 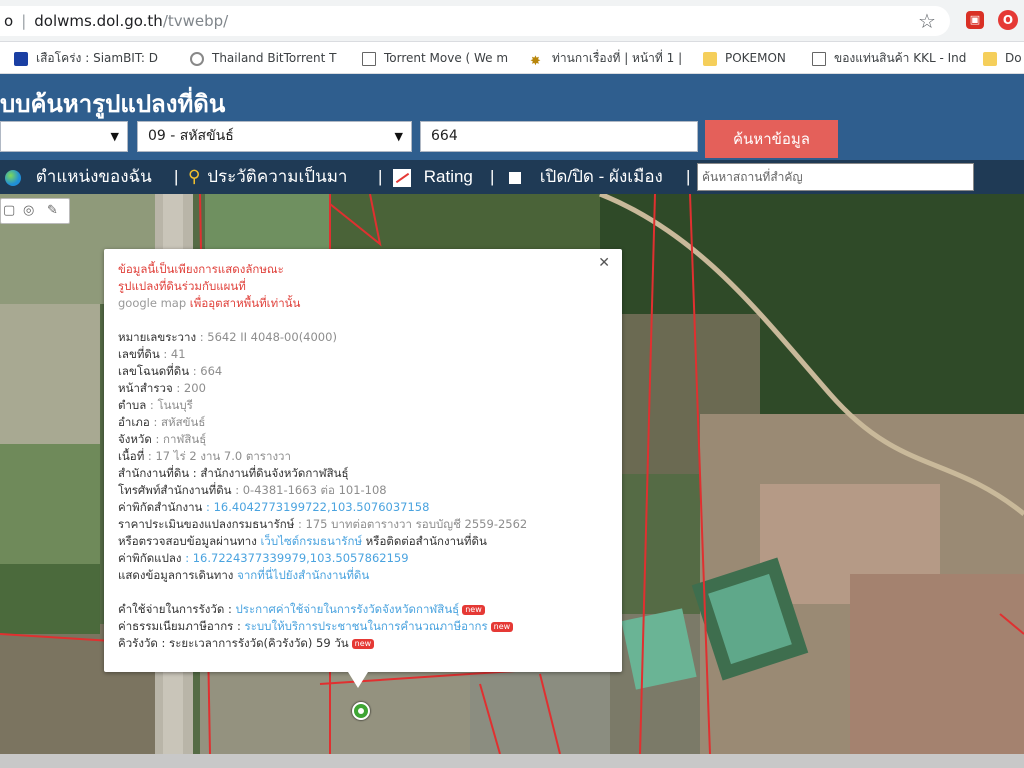 I want to click on popup-warning-line: google map เพื่ออุตสาหพื้นที่เท่านั้น, so click(x=363, y=303).